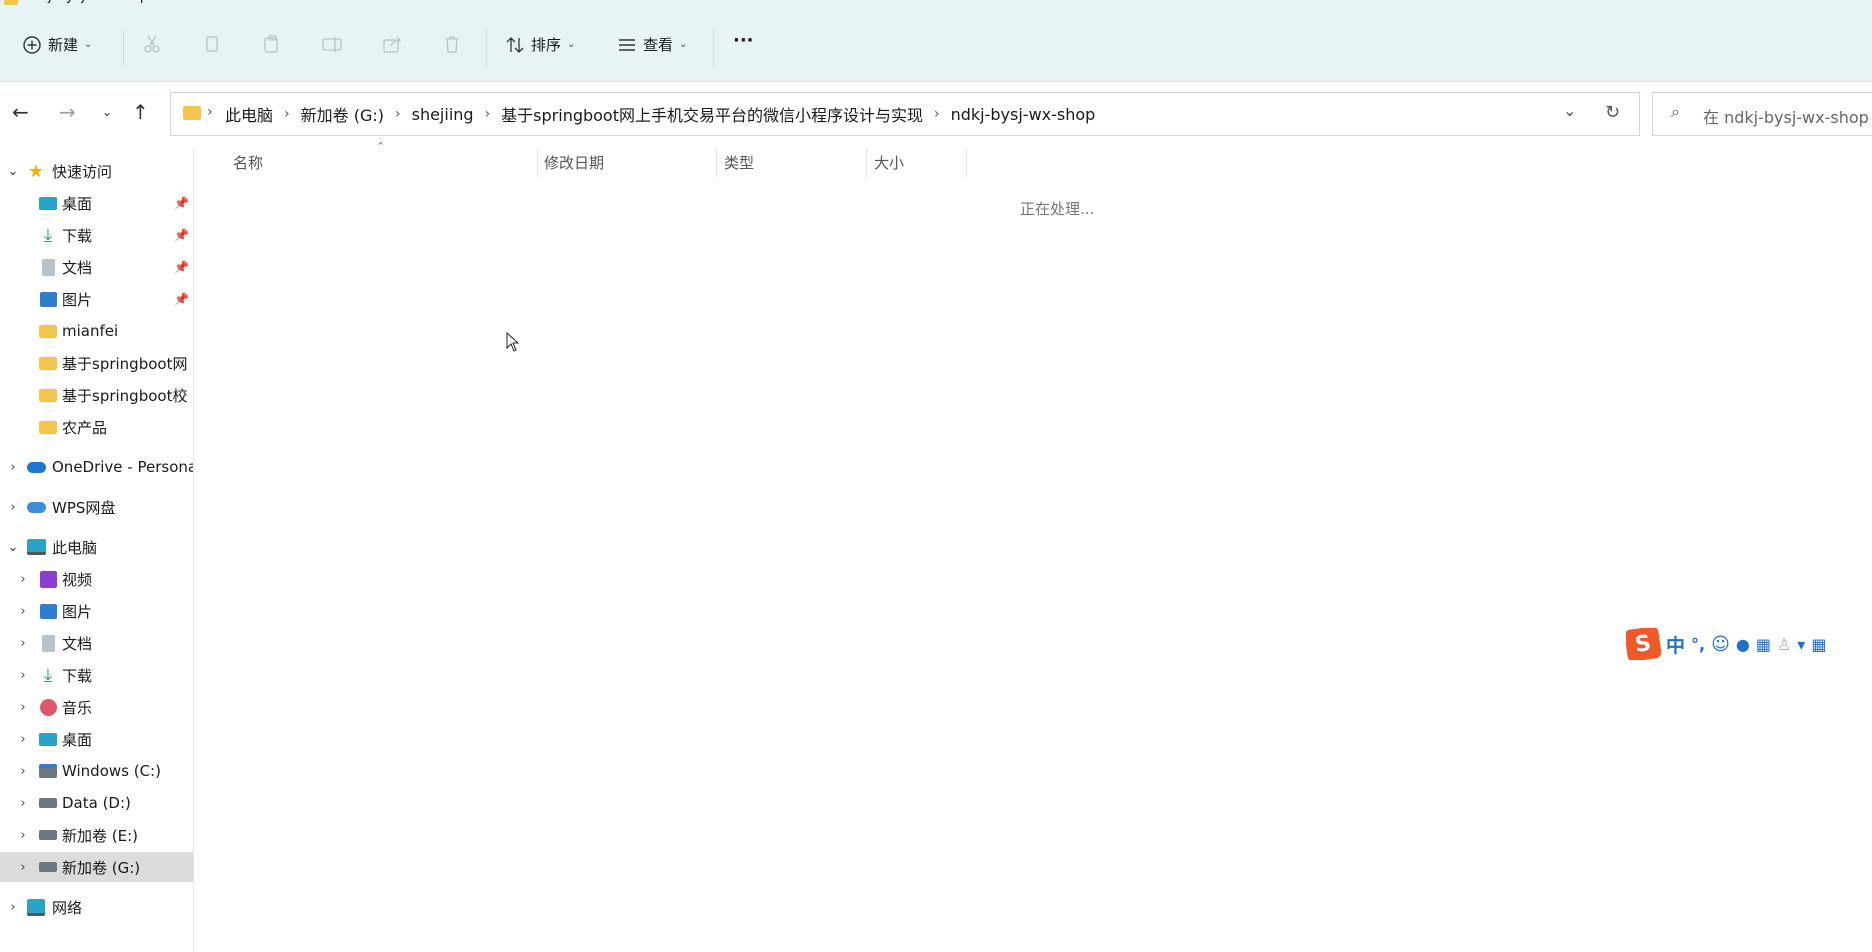 Image resolution: width=1872 pixels, height=952 pixels. I want to click on sidebar-item-this-pc: ⌄ 此电脑, so click(96, 547).